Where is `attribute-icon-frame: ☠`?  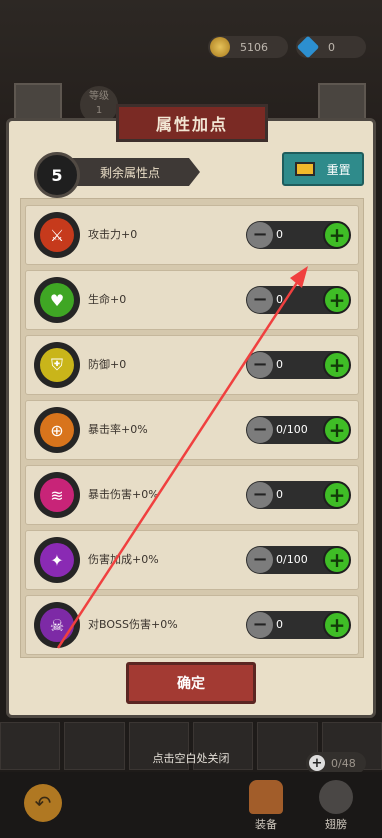 attribute-icon-frame: ☠ is located at coordinates (57, 625).